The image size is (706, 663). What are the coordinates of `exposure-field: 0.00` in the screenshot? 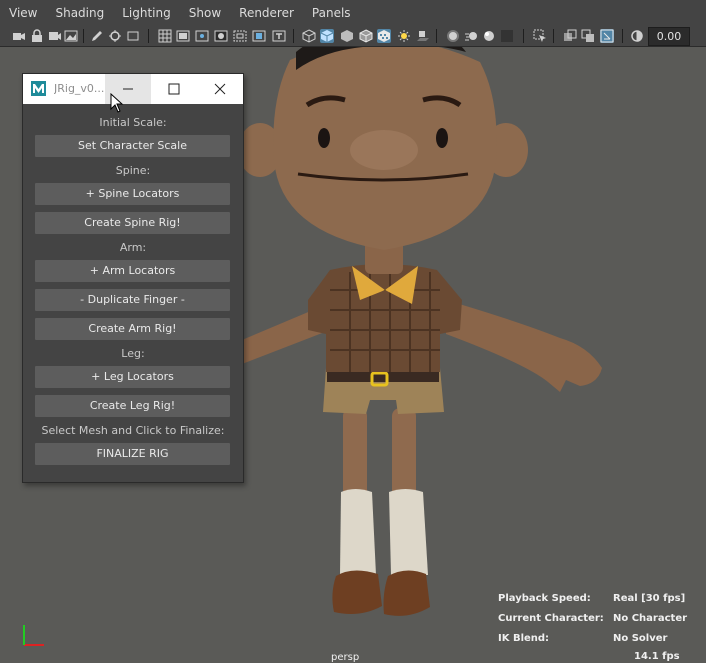 It's located at (669, 36).